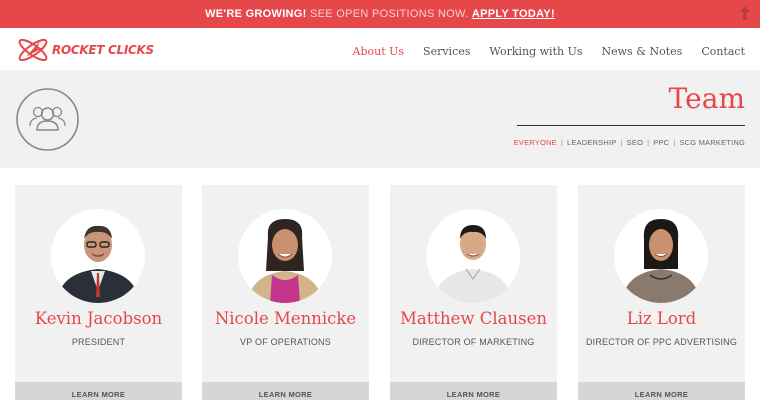 The height and width of the screenshot is (400, 760). Describe the element at coordinates (47, 119) in the screenshot. I see `team-icon` at that location.